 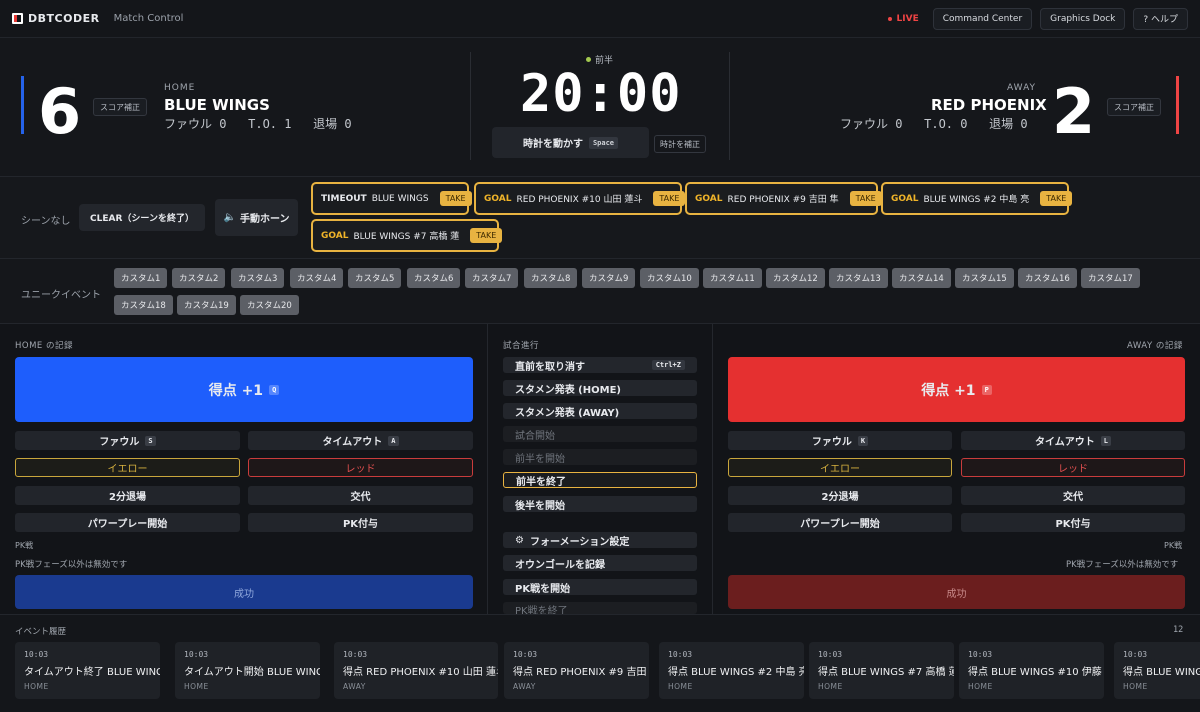 What do you see at coordinates (258, 124) in the screenshot?
I see `home-stats: ファウル 0 T.O. 1 退場 0` at bounding box center [258, 124].